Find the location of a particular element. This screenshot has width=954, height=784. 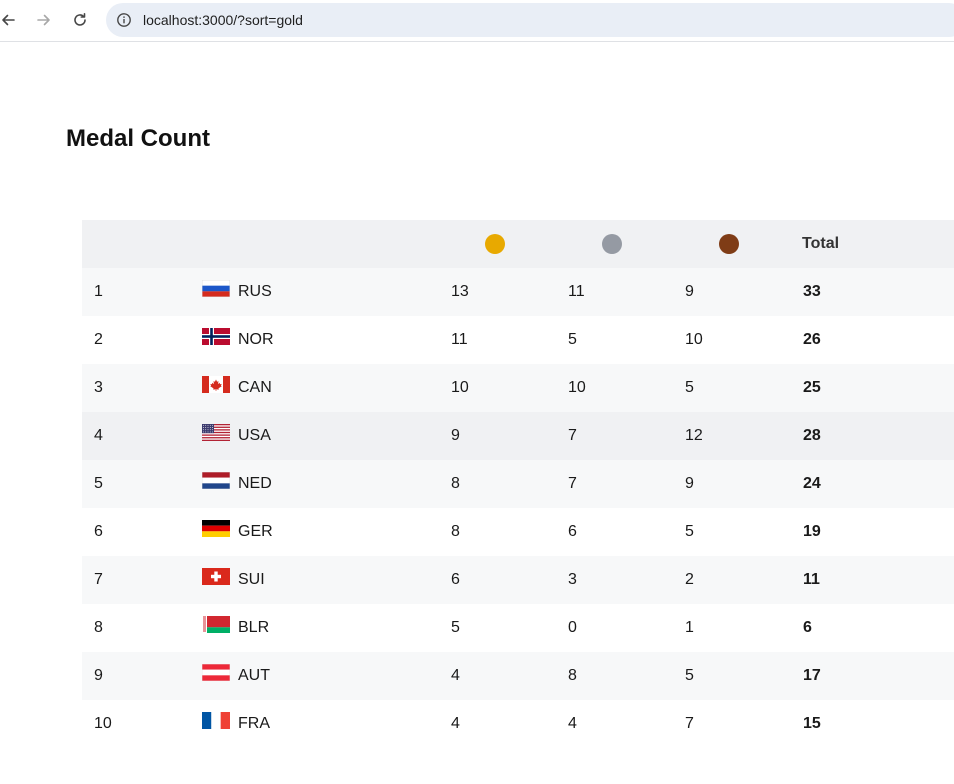

arrow-left-icon is located at coordinates (8, 20).